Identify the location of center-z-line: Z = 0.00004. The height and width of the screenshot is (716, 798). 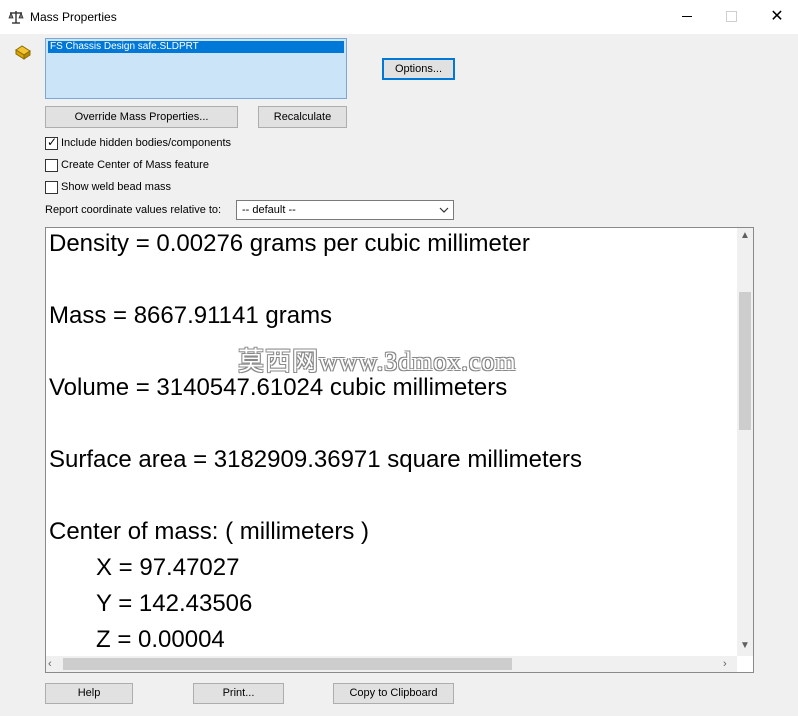
(160, 639).